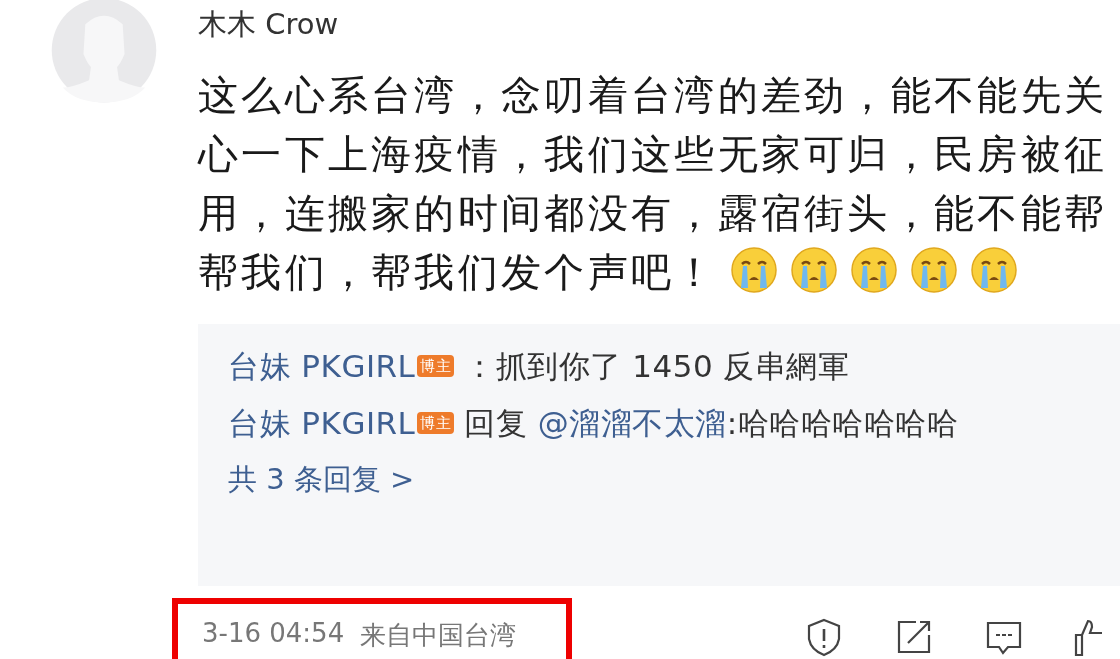  Describe the element at coordinates (632, 423) in the screenshot. I see `mention-link: @溜溜不太溜` at that location.